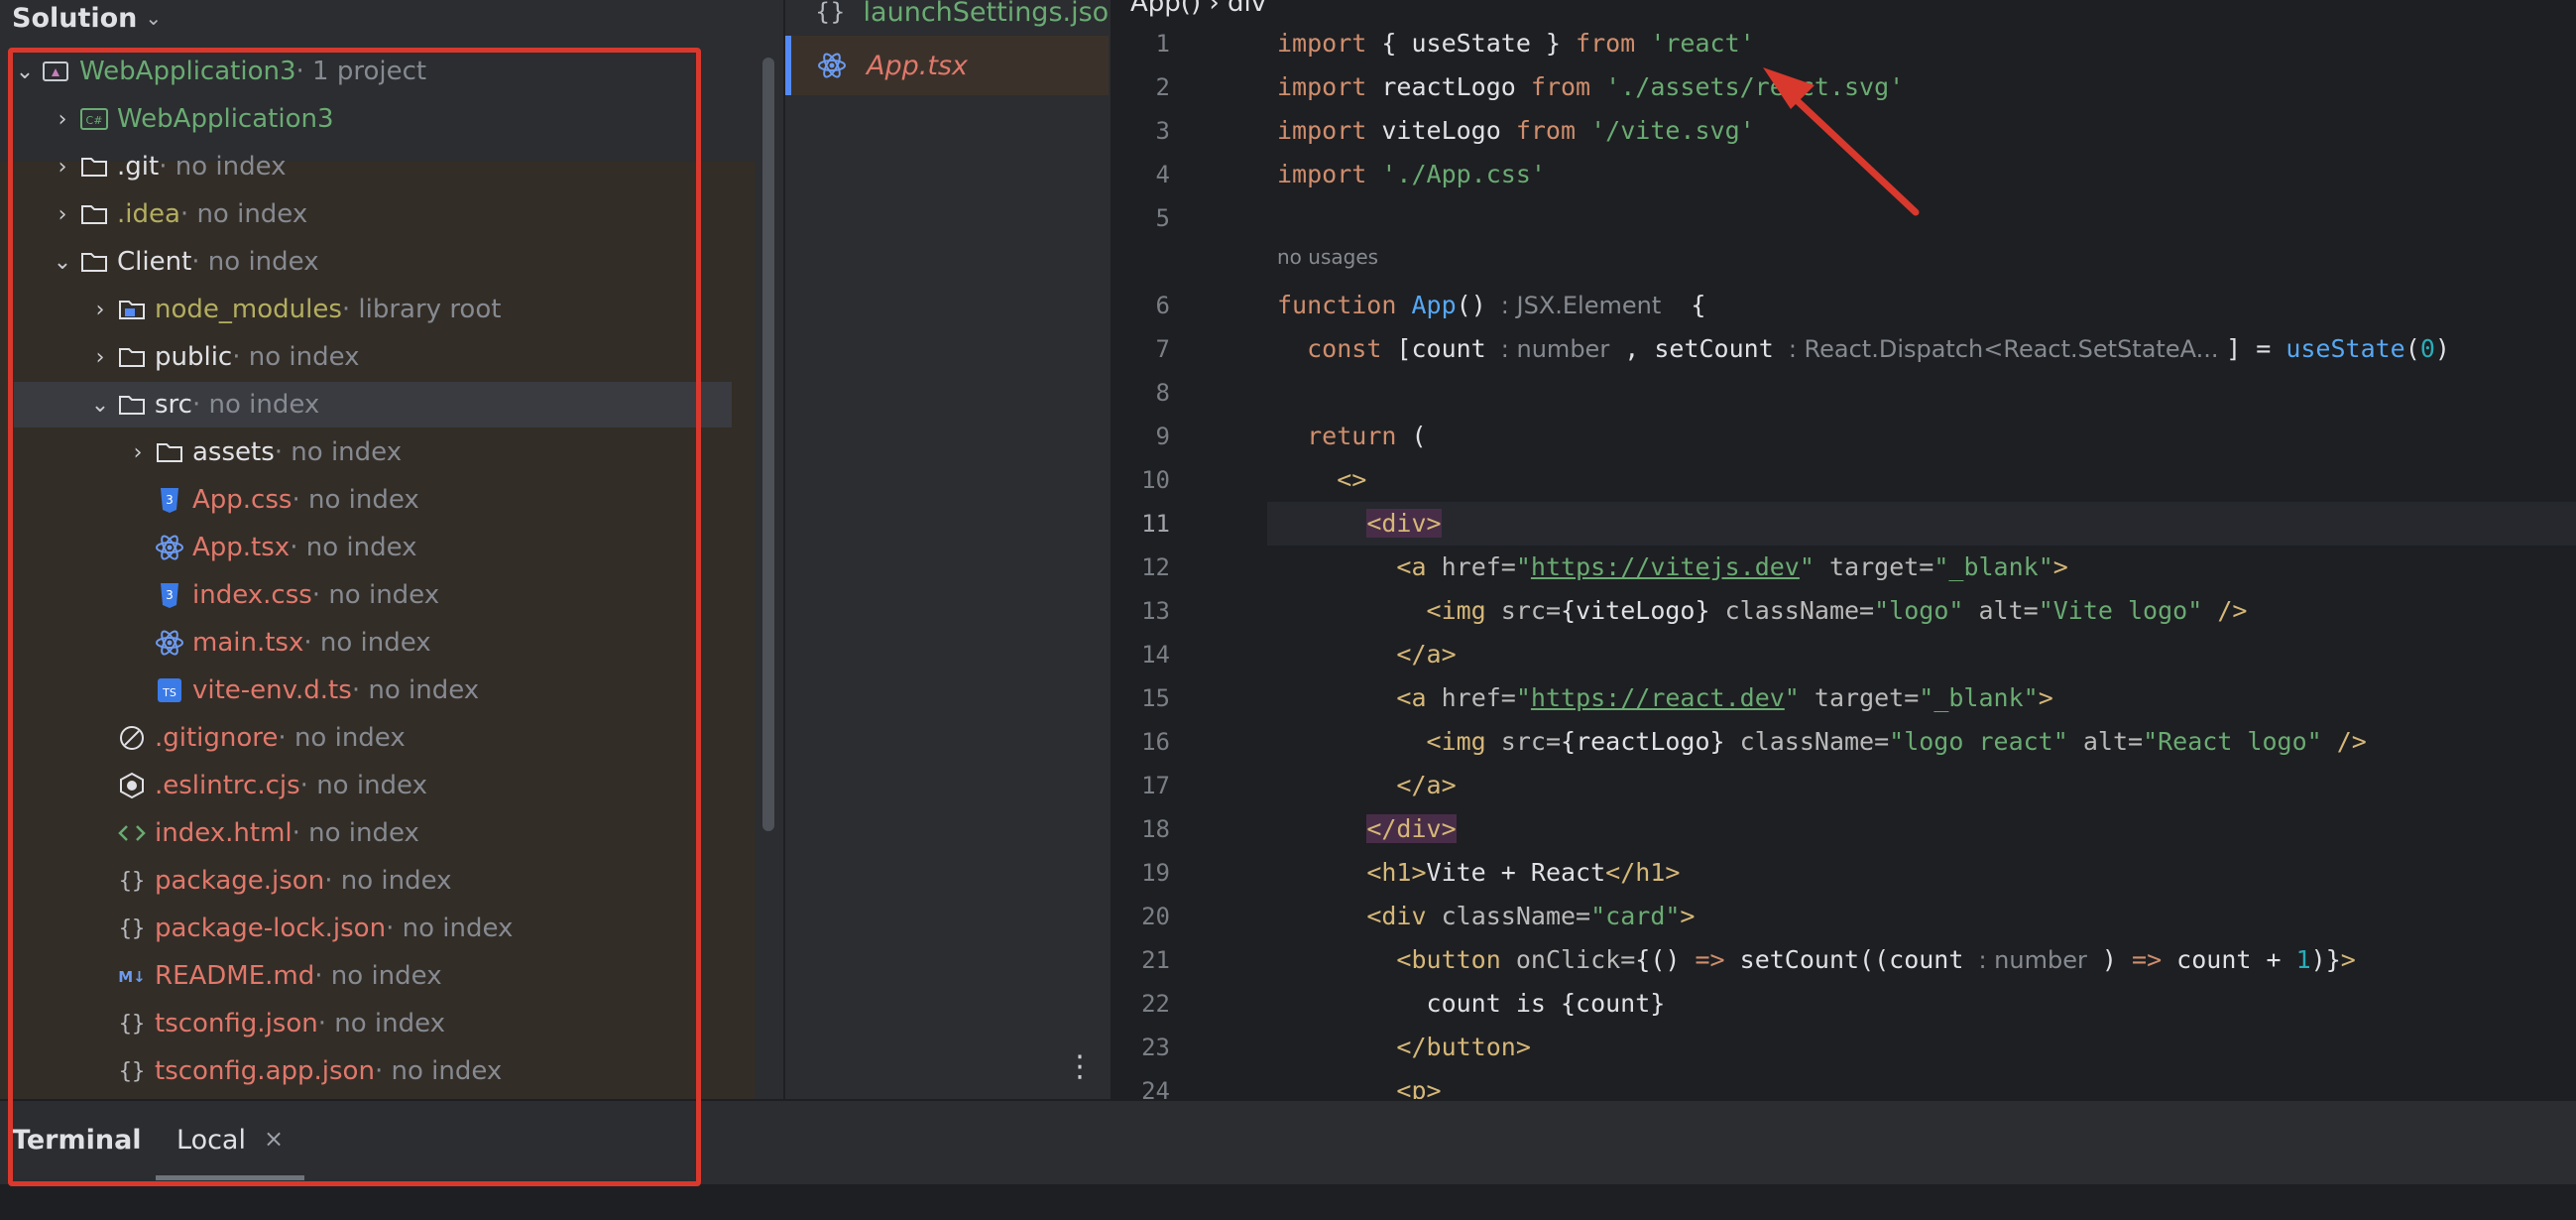 The width and height of the screenshot is (2576, 1220). I want to click on react-file-icon, so click(169, 643).